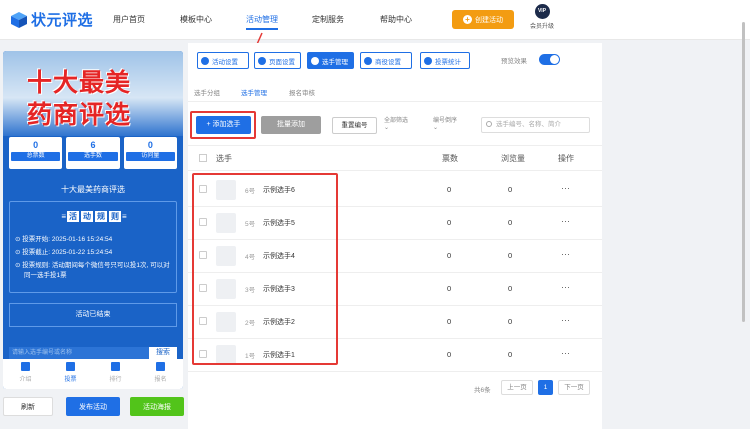  What do you see at coordinates (368, 60) in the screenshot?
I see `shop-icon` at bounding box center [368, 60].